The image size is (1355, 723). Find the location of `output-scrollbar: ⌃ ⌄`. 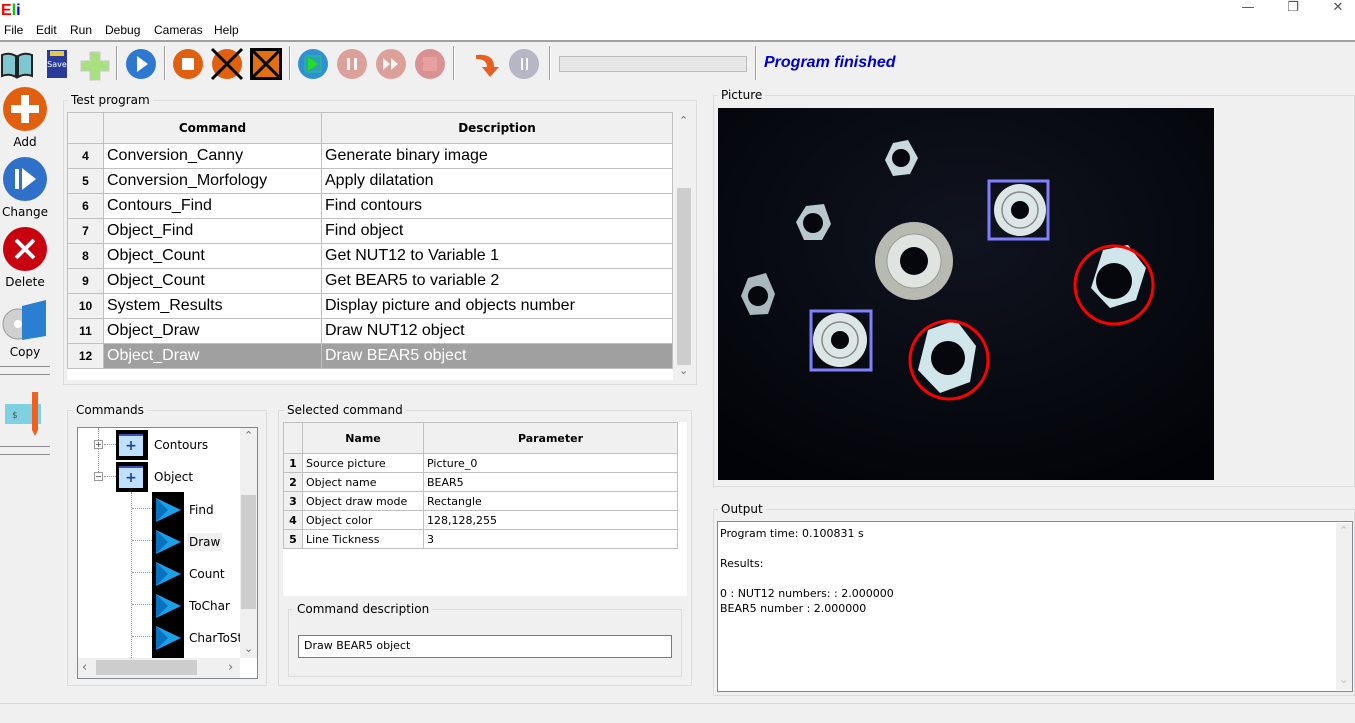

output-scrollbar: ⌃ ⌄ is located at coordinates (1344, 606).